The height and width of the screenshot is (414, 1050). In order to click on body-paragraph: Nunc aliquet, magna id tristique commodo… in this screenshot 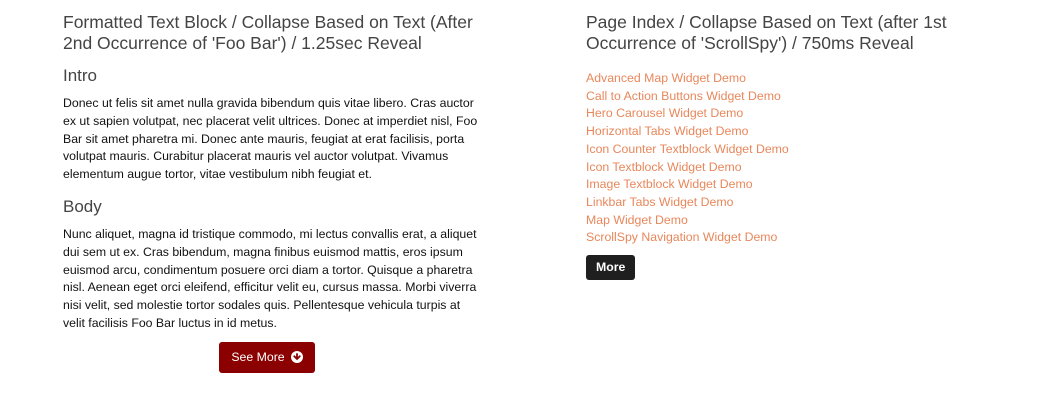, I will do `click(270, 278)`.